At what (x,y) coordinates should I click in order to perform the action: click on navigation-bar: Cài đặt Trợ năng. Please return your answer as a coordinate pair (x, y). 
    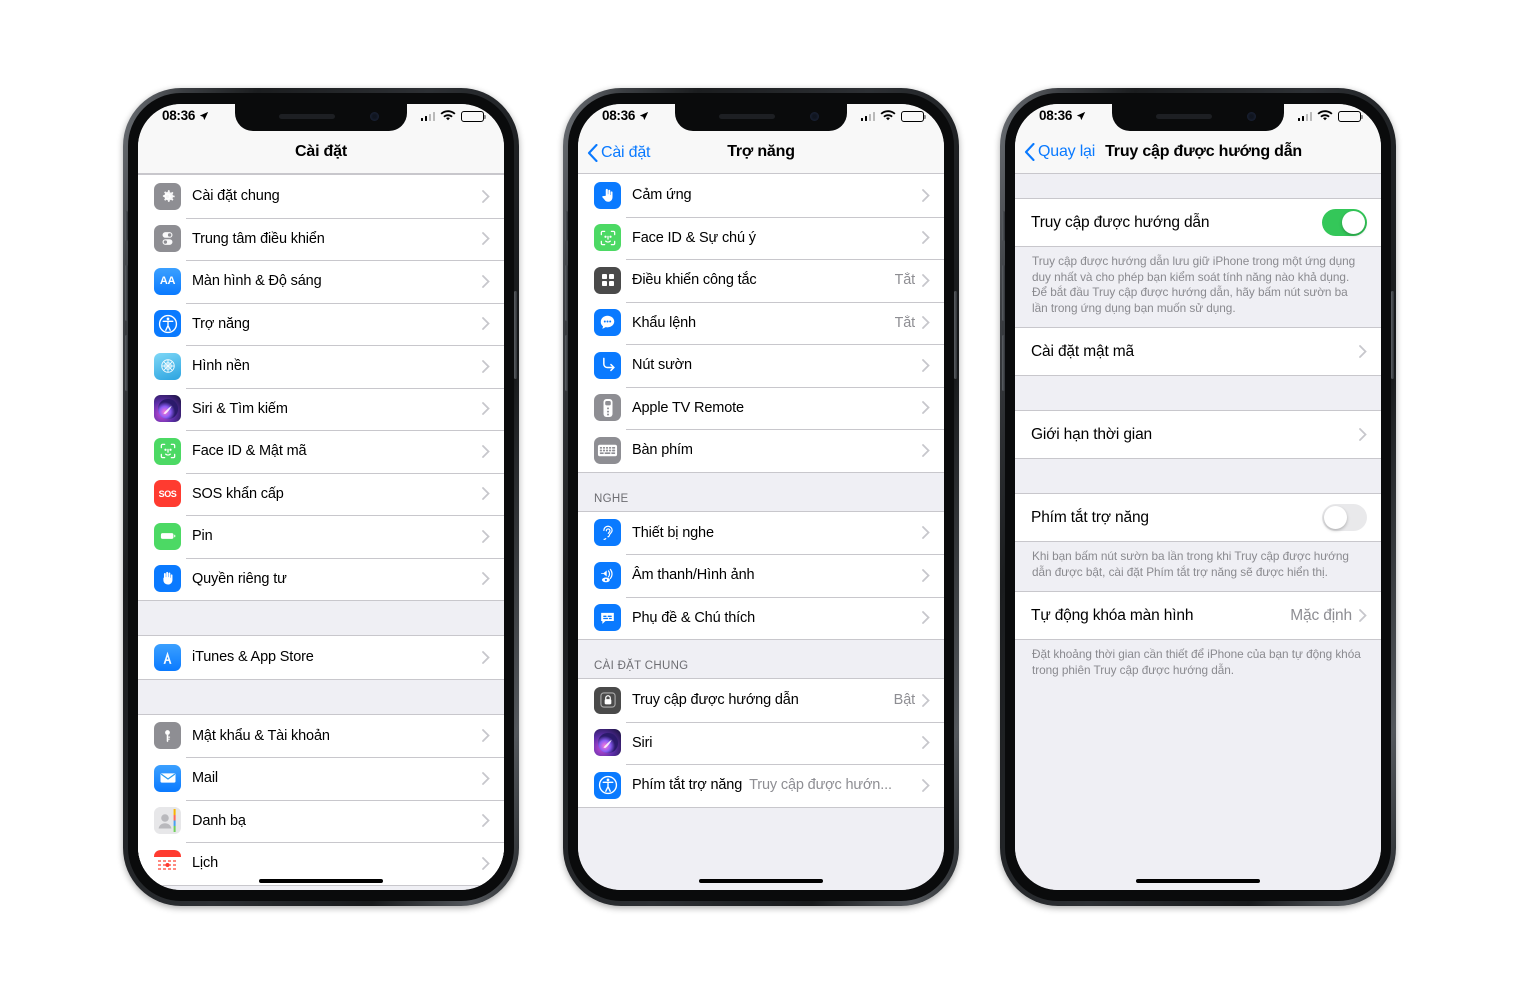
    Looking at the image, I should click on (761, 152).